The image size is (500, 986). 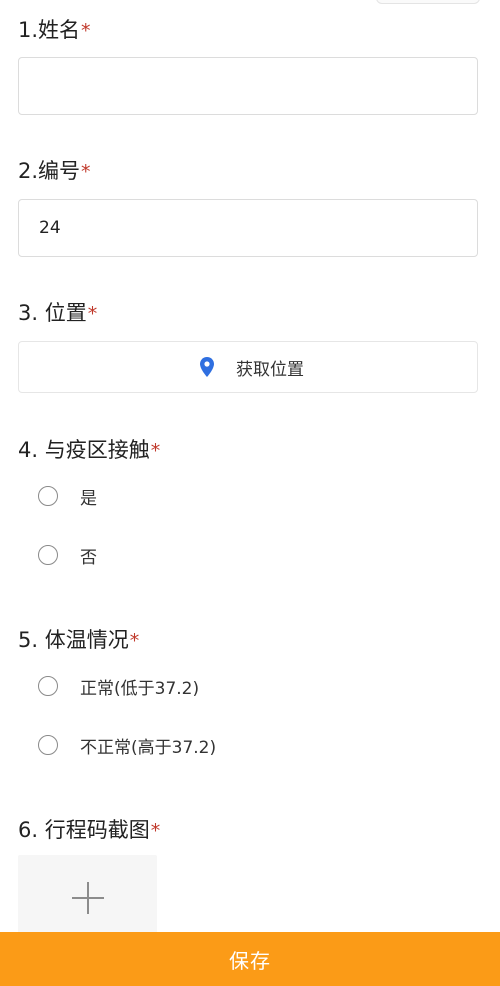 I want to click on question-label: 6. 行程码截图, so click(x=84, y=830).